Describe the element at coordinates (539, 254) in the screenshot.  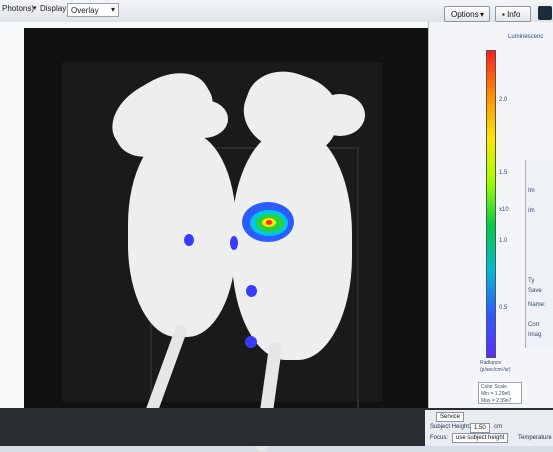
I see `tool-palette: Im Im Ty Save Name: Corr Imag` at that location.